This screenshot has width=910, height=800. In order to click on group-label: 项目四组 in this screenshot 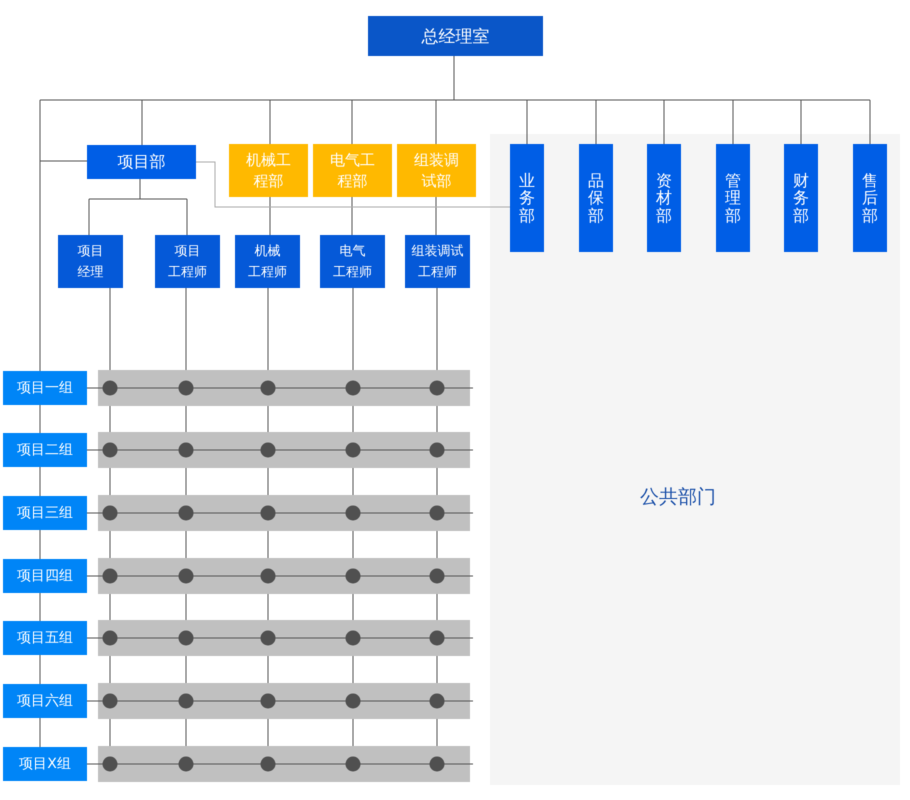, I will do `click(45, 576)`.